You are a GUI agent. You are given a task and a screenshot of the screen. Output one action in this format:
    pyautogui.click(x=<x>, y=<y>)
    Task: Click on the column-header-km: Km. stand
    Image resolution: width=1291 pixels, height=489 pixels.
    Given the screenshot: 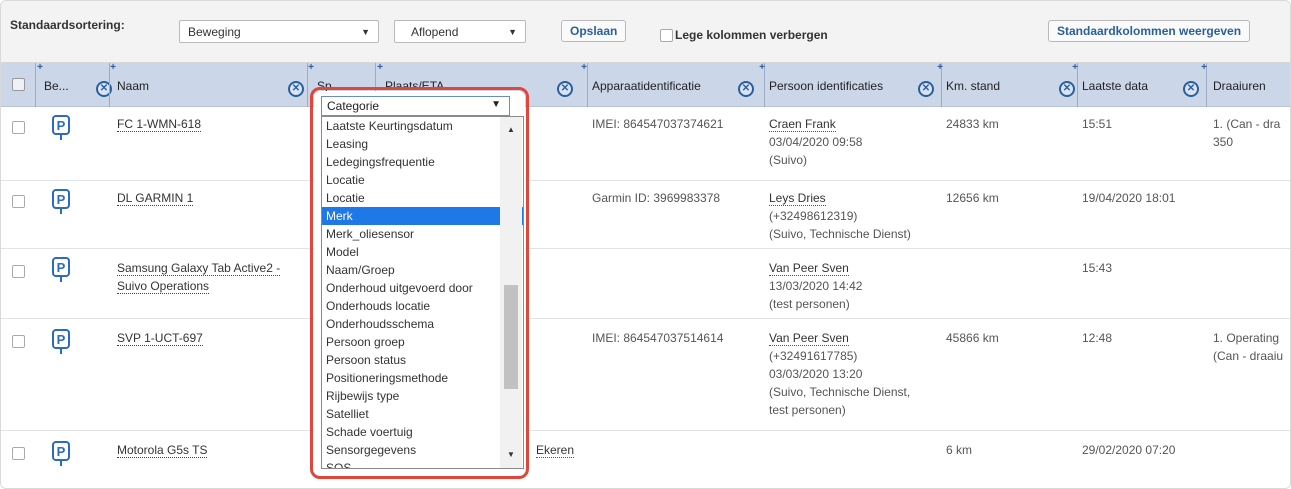 What is the action you would take?
    pyautogui.click(x=973, y=86)
    